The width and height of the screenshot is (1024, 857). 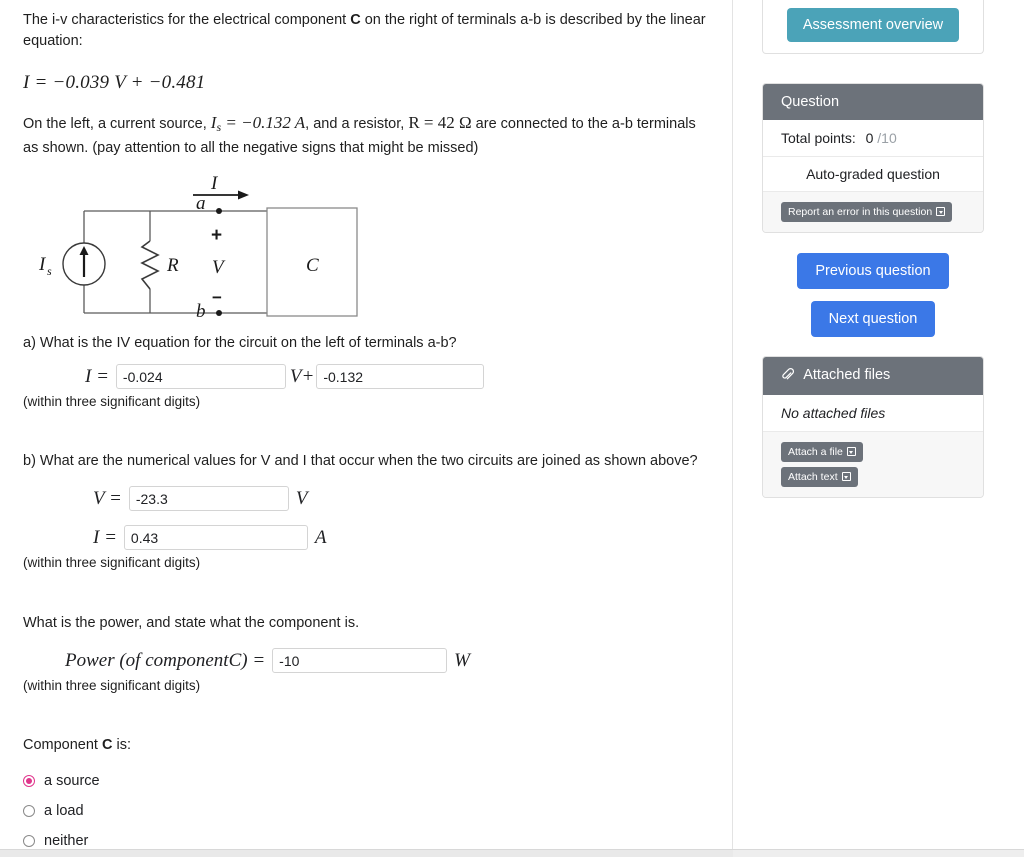 I want to click on attach-text-button: Attach text, so click(x=819, y=477).